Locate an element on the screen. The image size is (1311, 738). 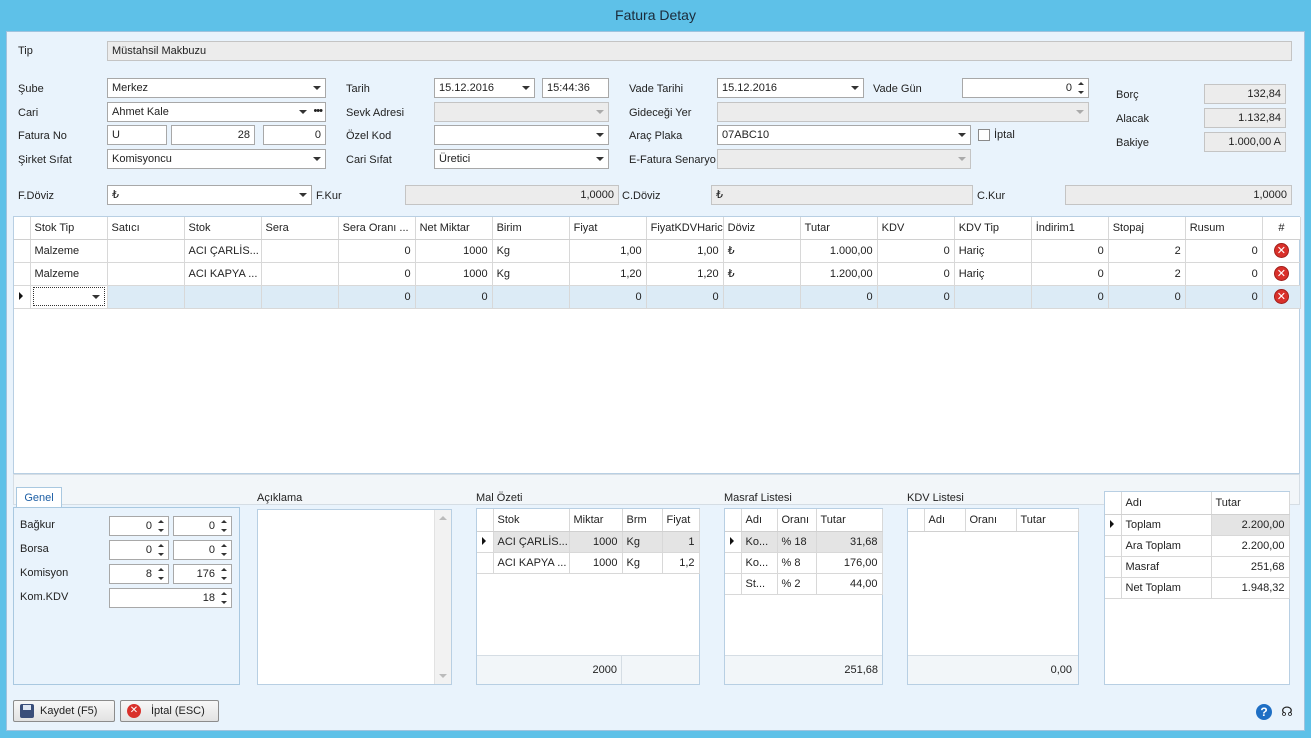
cell-satici is located at coordinates (146, 251).